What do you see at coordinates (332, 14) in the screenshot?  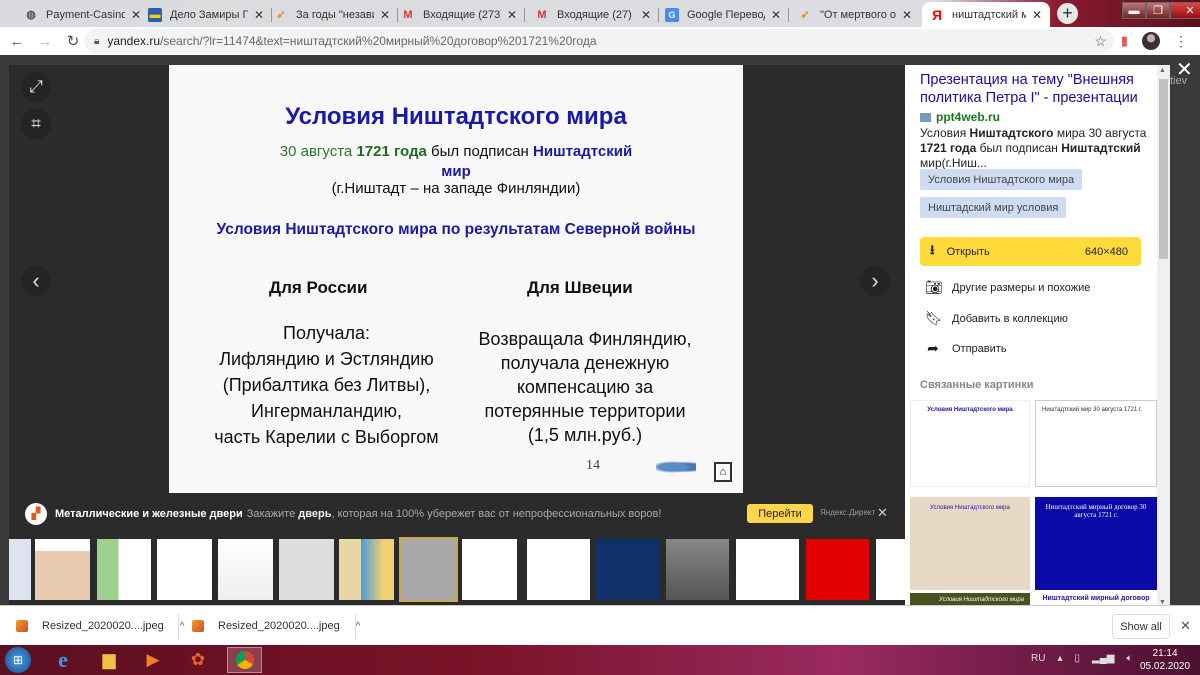 I see `tab-za-gody: ➶ За годы "независи ✕` at bounding box center [332, 14].